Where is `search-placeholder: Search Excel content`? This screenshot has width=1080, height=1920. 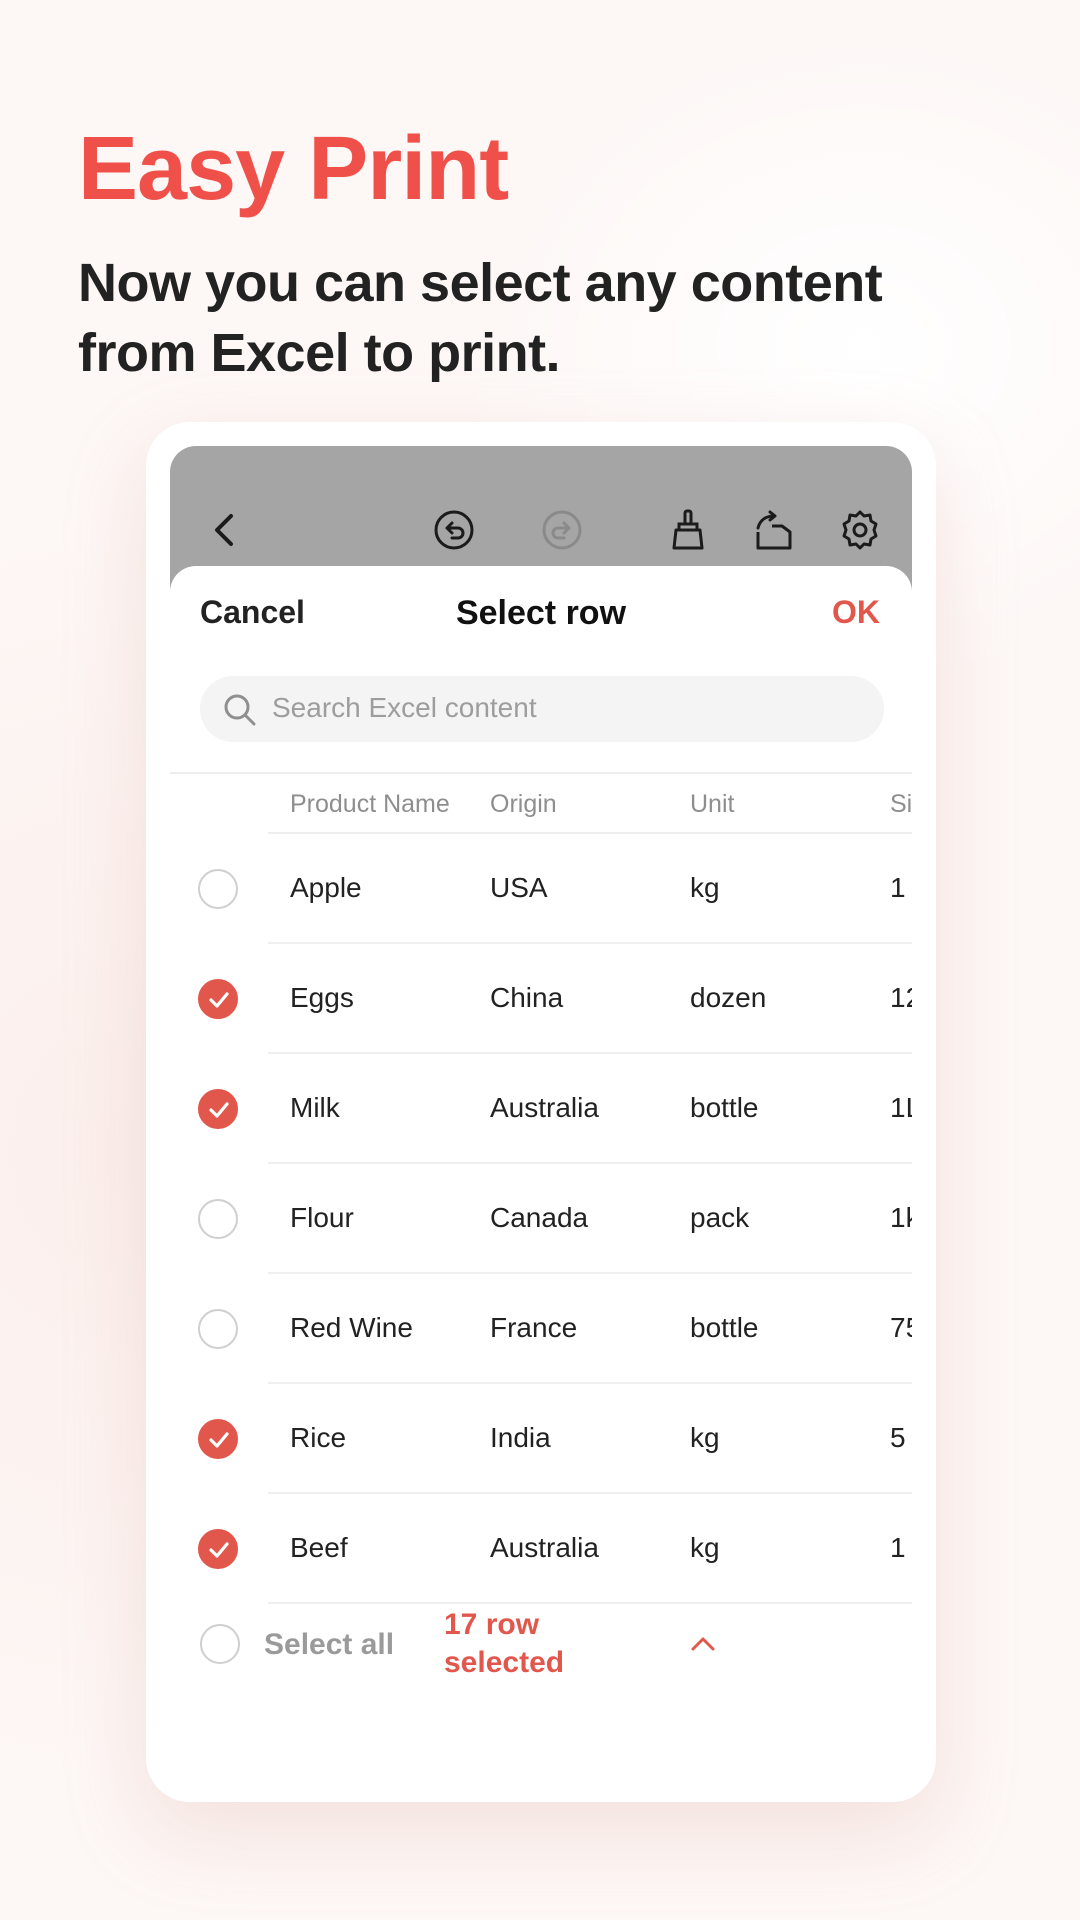
search-placeholder: Search Excel content is located at coordinates (404, 707).